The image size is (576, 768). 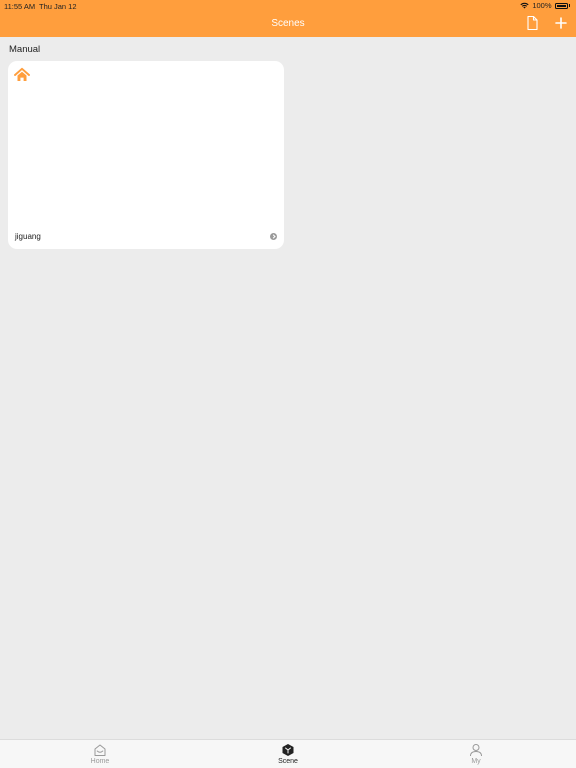 I want to click on tab-scene-label: Scene, so click(x=288, y=761).